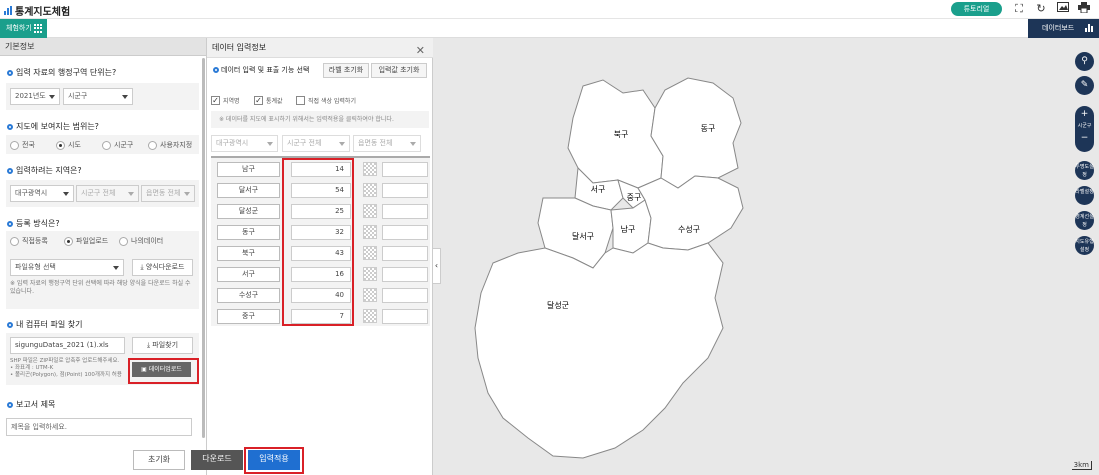 The image size is (1099, 475). Describe the element at coordinates (203, 248) in the screenshot. I see `scrollbar` at that location.